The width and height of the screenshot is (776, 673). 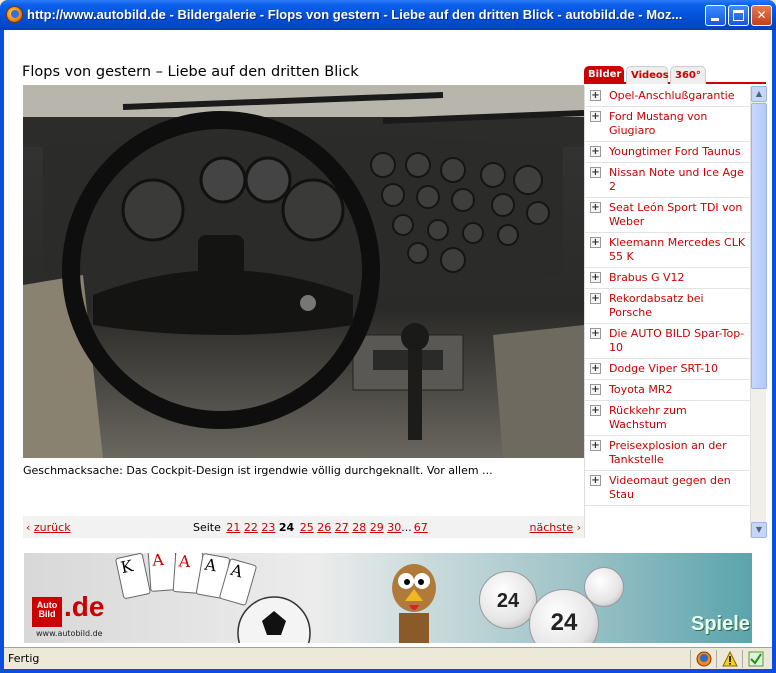 I want to click on warning-icon, so click(x=730, y=659).